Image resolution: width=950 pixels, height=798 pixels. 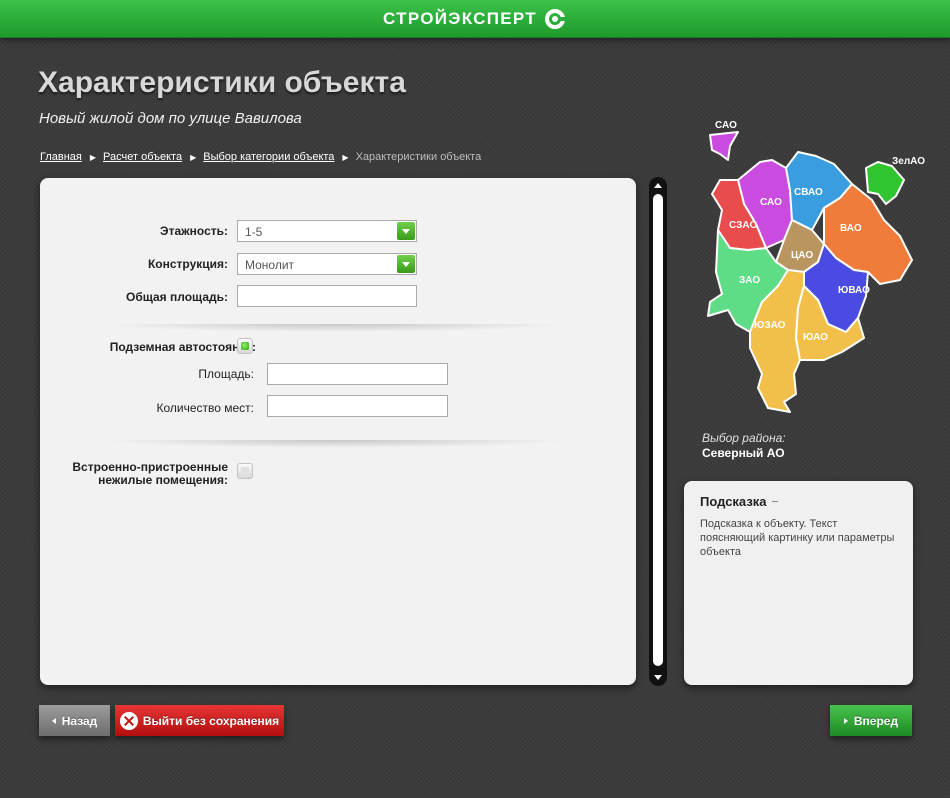 What do you see at coordinates (211, 720) in the screenshot?
I see `exit-button-label: Выйти без сохранения` at bounding box center [211, 720].